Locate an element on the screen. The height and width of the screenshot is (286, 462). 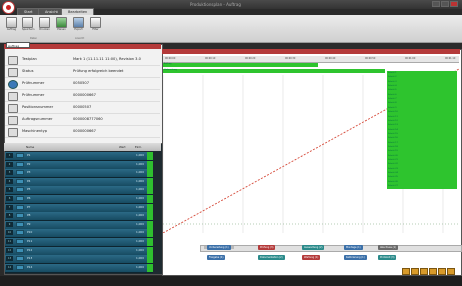
ribbon-button-print: Drucken is located at coordinates (44, 24).